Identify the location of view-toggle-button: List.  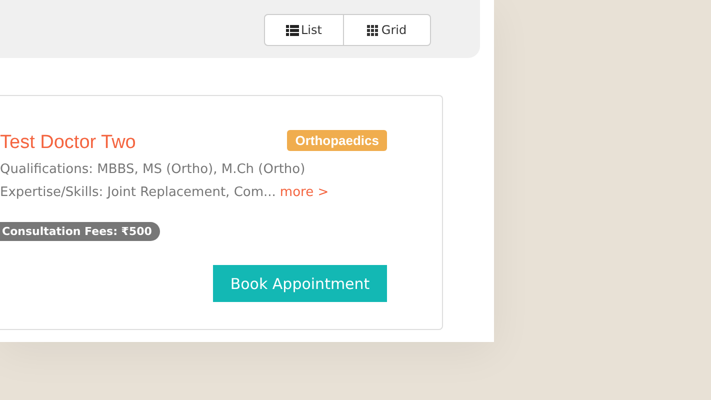
(304, 30).